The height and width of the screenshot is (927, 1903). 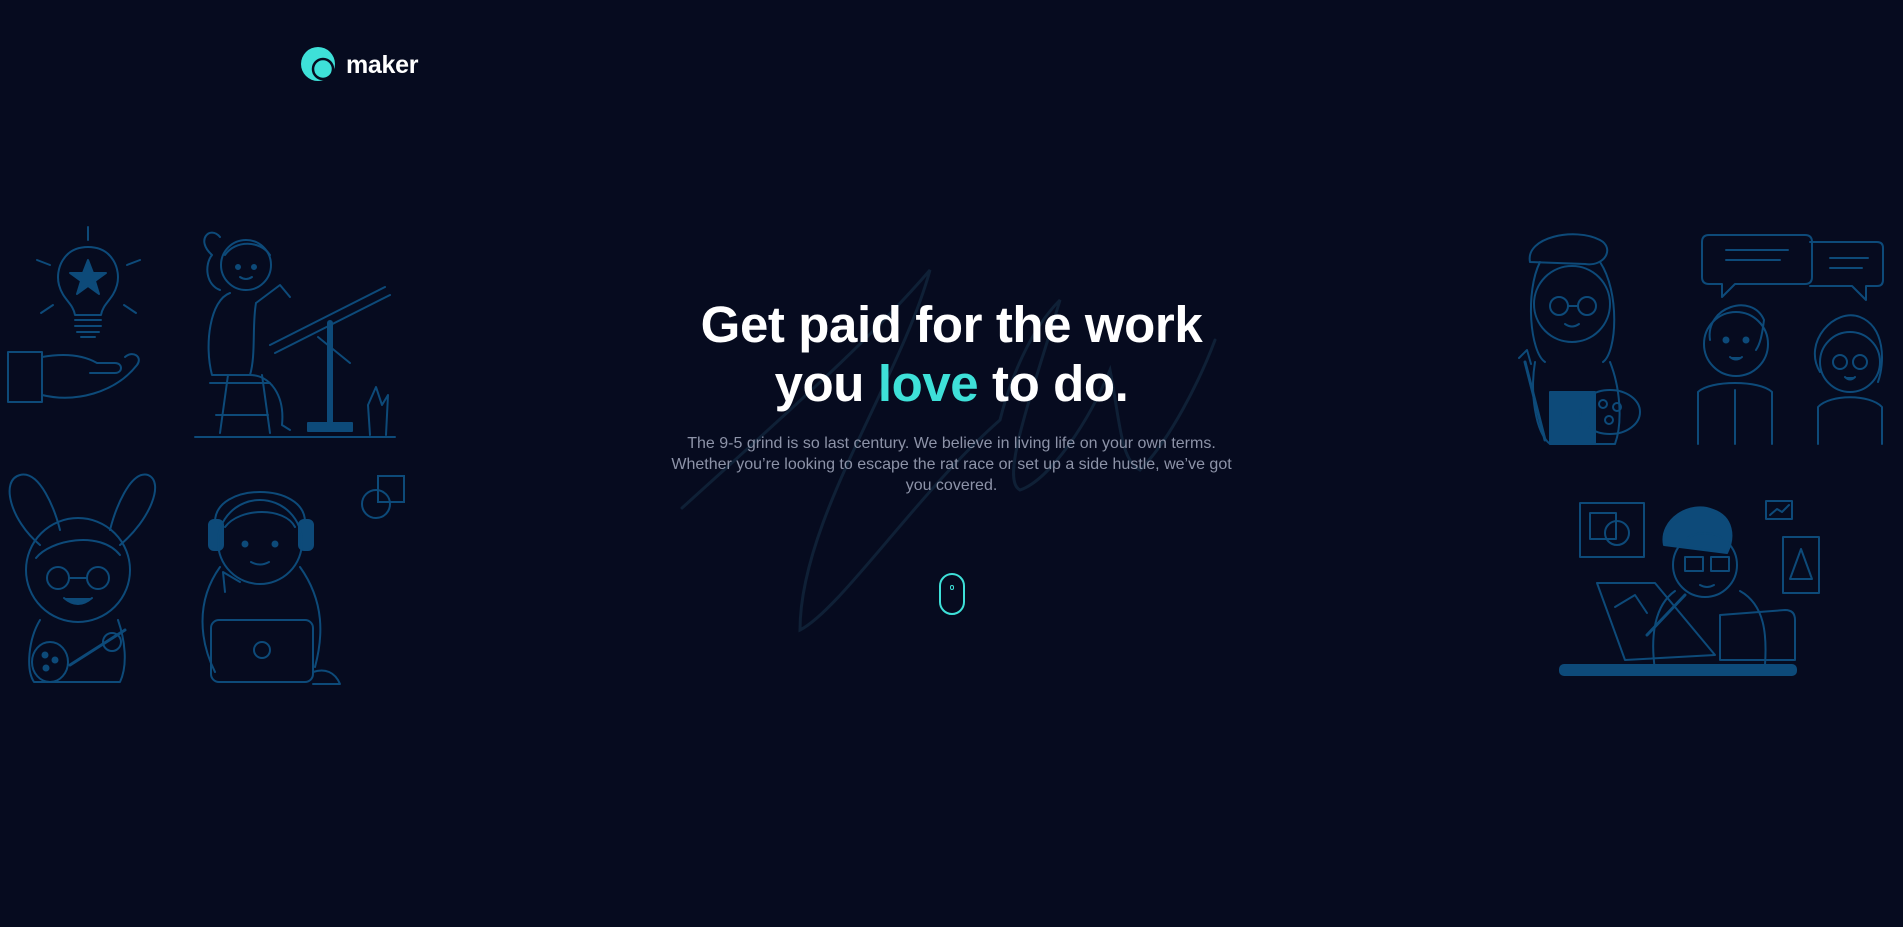 I want to click on headline-line-1: Get paid for the work, so click(x=951, y=324).